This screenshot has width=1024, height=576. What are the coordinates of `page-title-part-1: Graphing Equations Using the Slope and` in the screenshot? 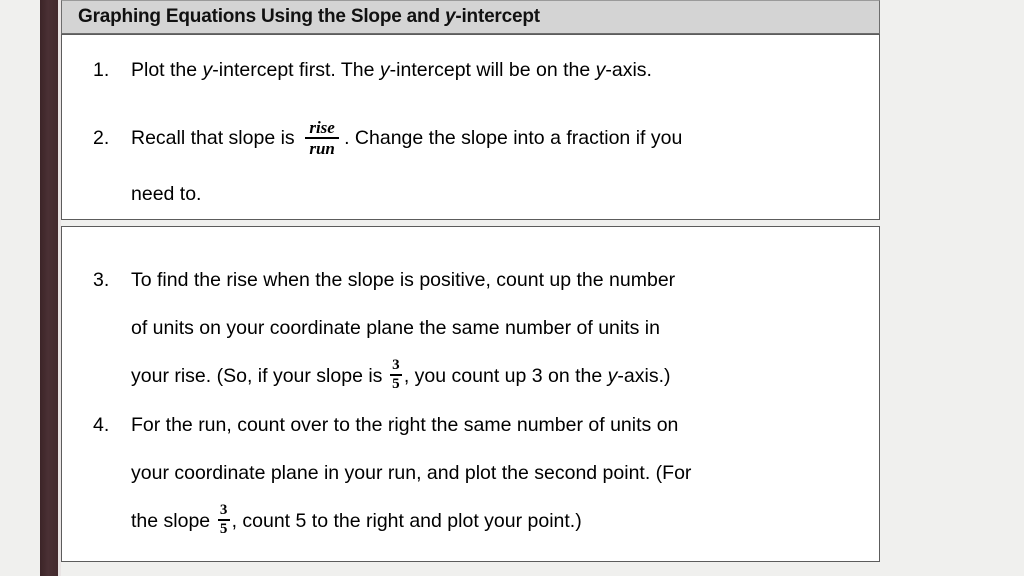 It's located at (261, 16).